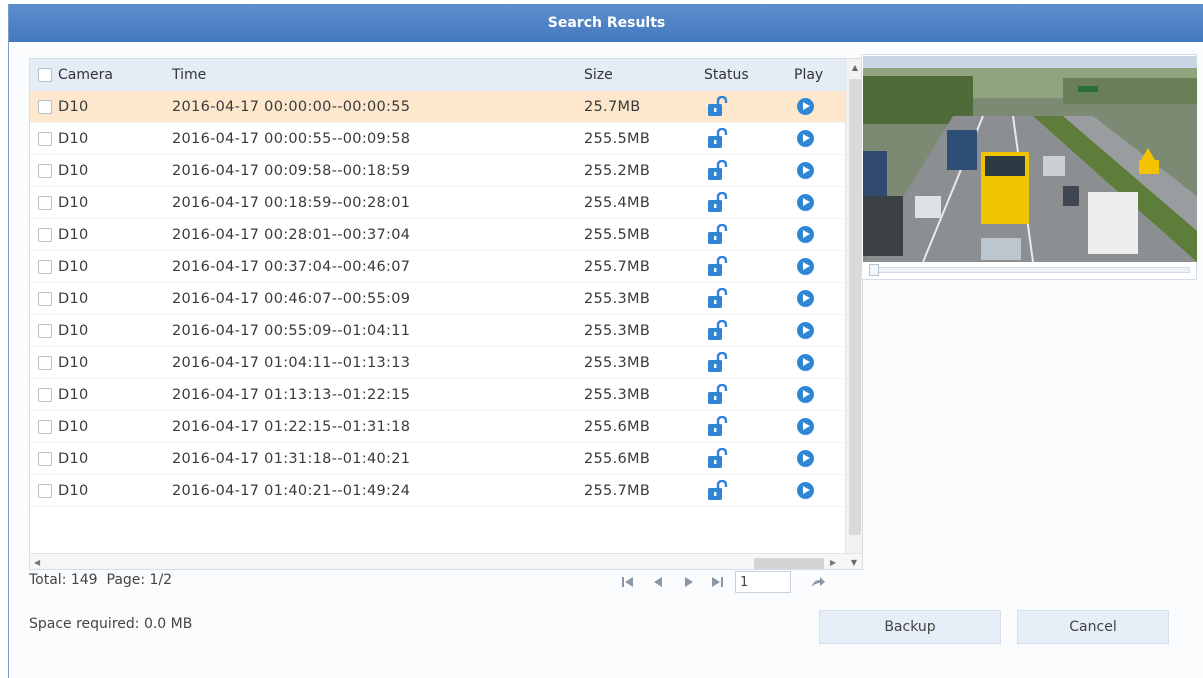  I want to click on time-range: 2016-04-17 01:22:15--01:31:18, so click(291, 426).